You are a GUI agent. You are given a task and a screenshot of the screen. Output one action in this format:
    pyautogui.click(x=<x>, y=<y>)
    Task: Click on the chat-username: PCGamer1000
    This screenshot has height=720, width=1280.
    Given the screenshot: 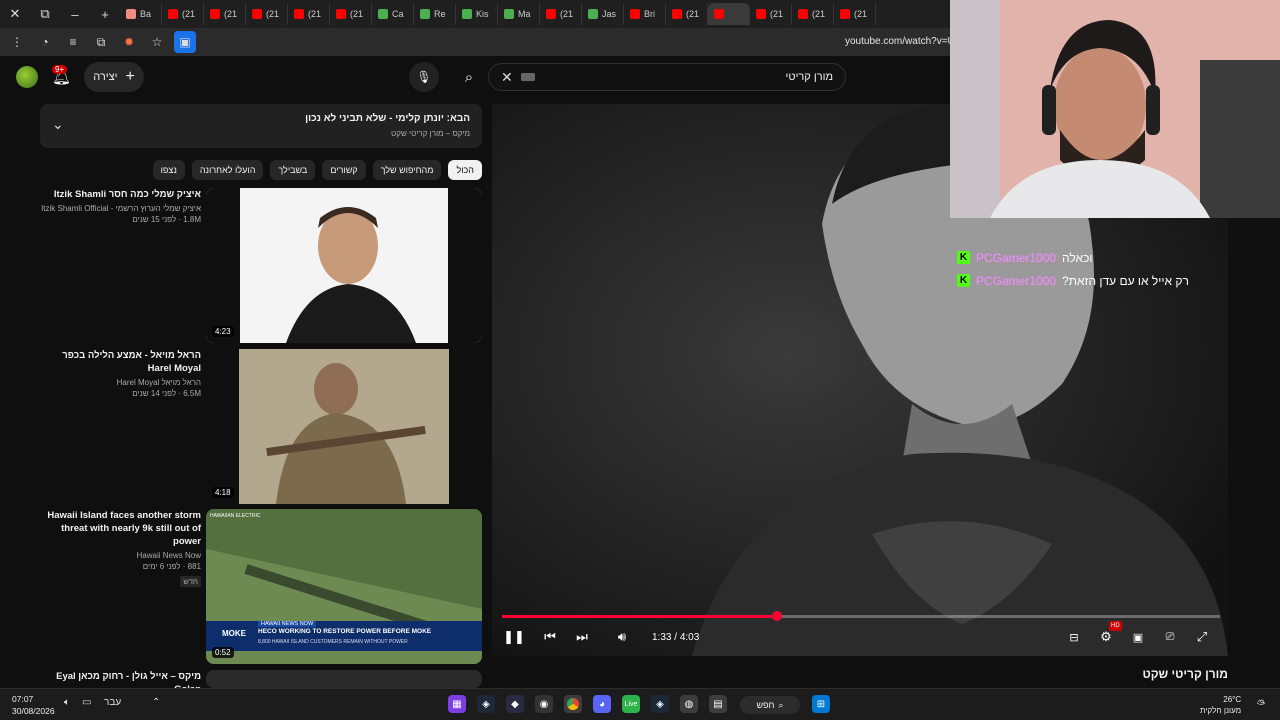 What is the action you would take?
    pyautogui.click(x=1016, y=257)
    